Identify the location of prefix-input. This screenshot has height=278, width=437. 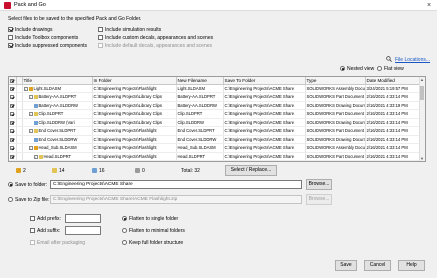
(83, 218).